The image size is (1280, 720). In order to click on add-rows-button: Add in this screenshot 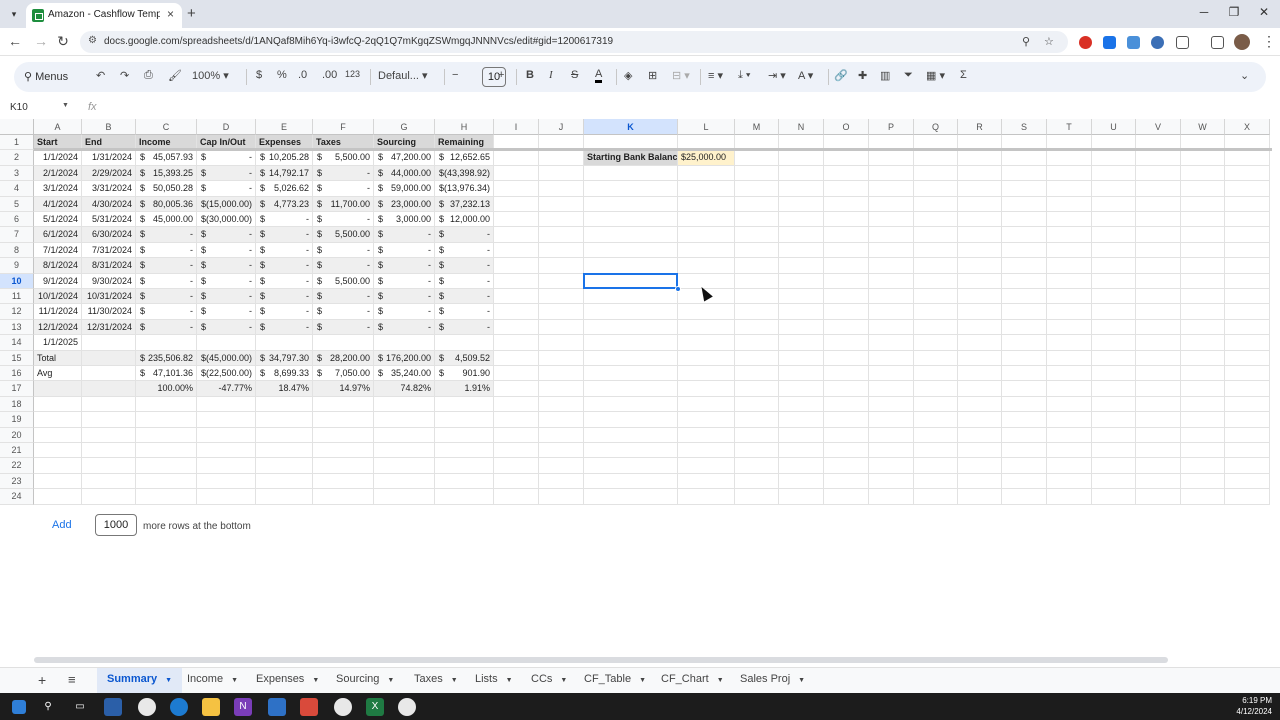, I will do `click(62, 525)`.